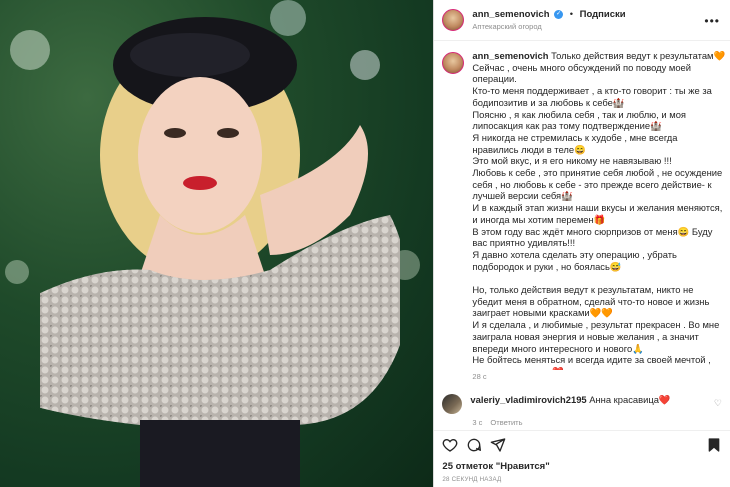 This screenshot has height=487, width=730. What do you see at coordinates (452, 404) in the screenshot?
I see `commenter-avatar` at bounding box center [452, 404].